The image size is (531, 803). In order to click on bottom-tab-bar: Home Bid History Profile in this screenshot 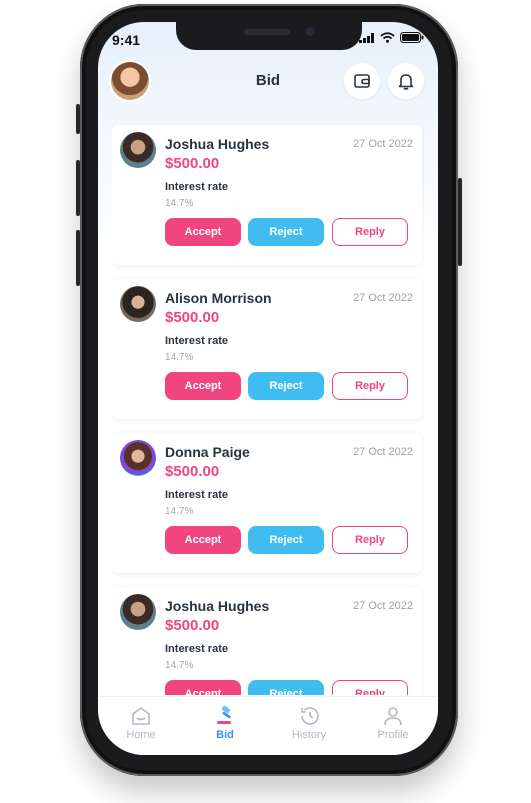, I will do `click(268, 725)`.